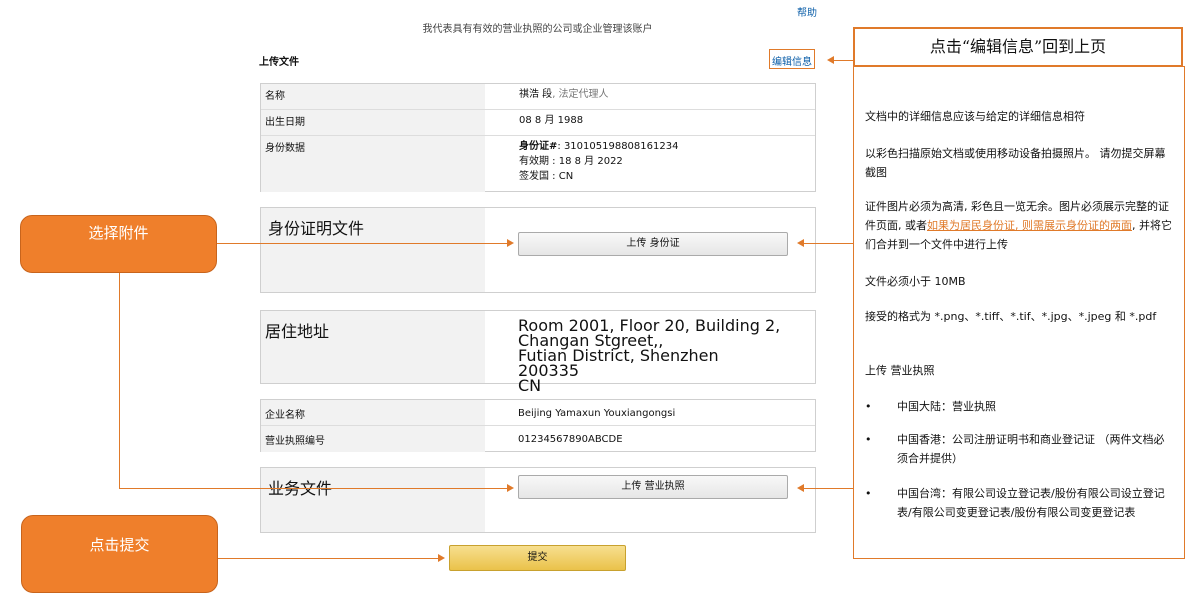  What do you see at coordinates (800, 488) in the screenshot?
I see `arrow-to-license-button` at bounding box center [800, 488].